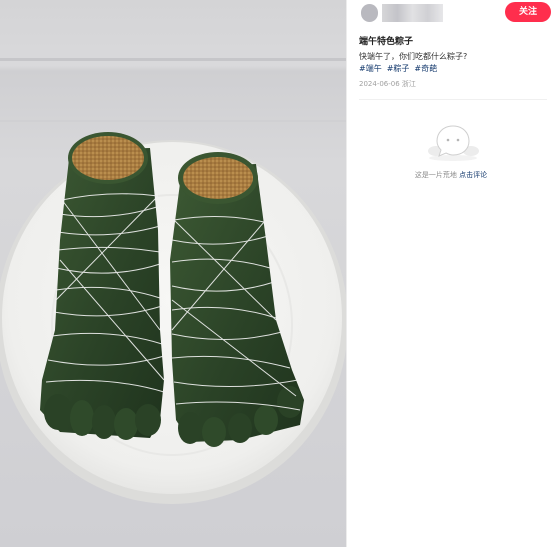  I want to click on comment-link: 点击评论, so click(473, 175).